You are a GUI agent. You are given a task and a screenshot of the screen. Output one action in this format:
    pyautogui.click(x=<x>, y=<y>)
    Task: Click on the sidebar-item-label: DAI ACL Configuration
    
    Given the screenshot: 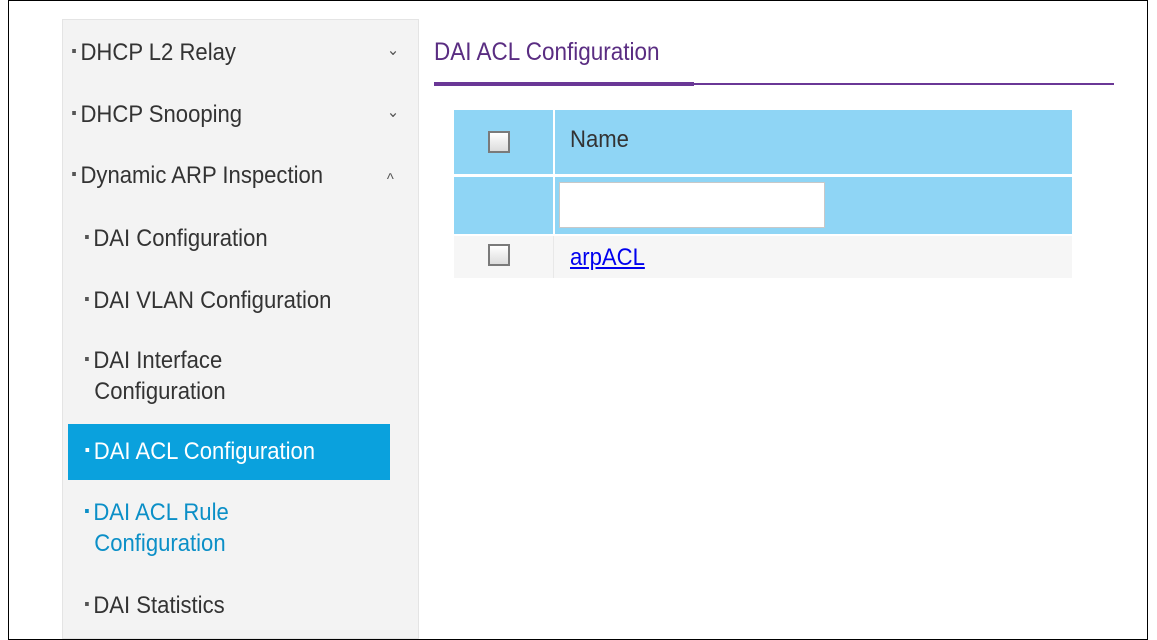 What is the action you would take?
    pyautogui.click(x=204, y=451)
    